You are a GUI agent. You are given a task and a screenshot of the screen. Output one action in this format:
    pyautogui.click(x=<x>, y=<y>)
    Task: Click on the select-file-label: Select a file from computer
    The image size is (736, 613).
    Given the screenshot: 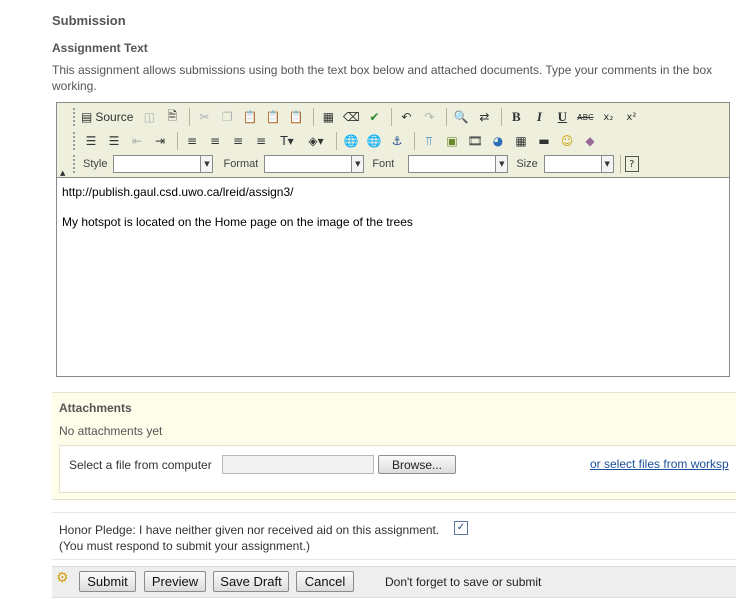 What is the action you would take?
    pyautogui.click(x=140, y=465)
    